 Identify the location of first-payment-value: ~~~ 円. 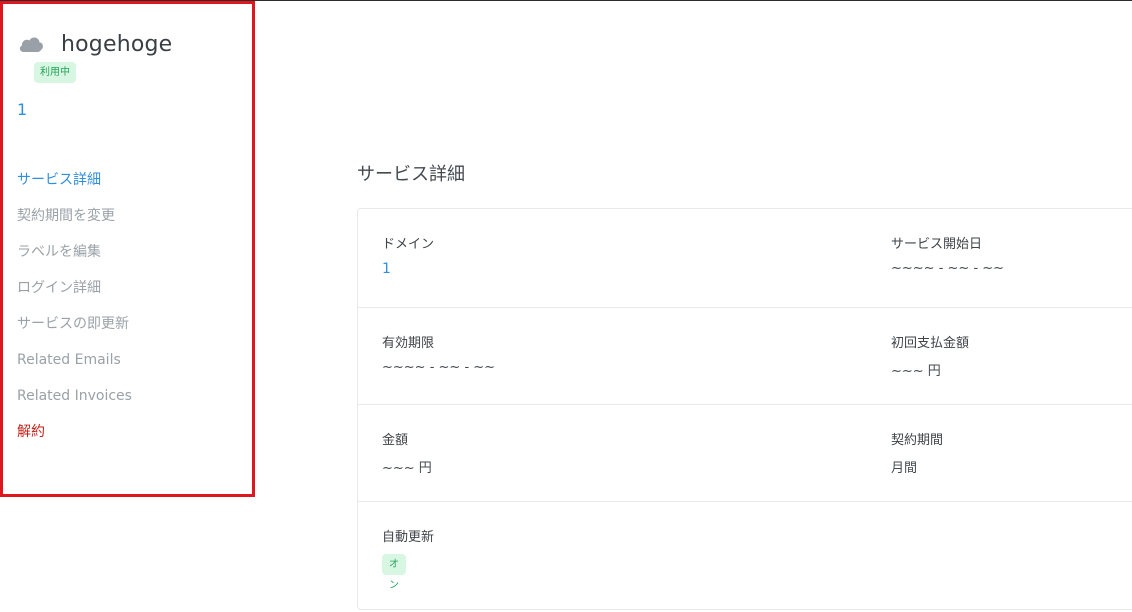
(916, 371).